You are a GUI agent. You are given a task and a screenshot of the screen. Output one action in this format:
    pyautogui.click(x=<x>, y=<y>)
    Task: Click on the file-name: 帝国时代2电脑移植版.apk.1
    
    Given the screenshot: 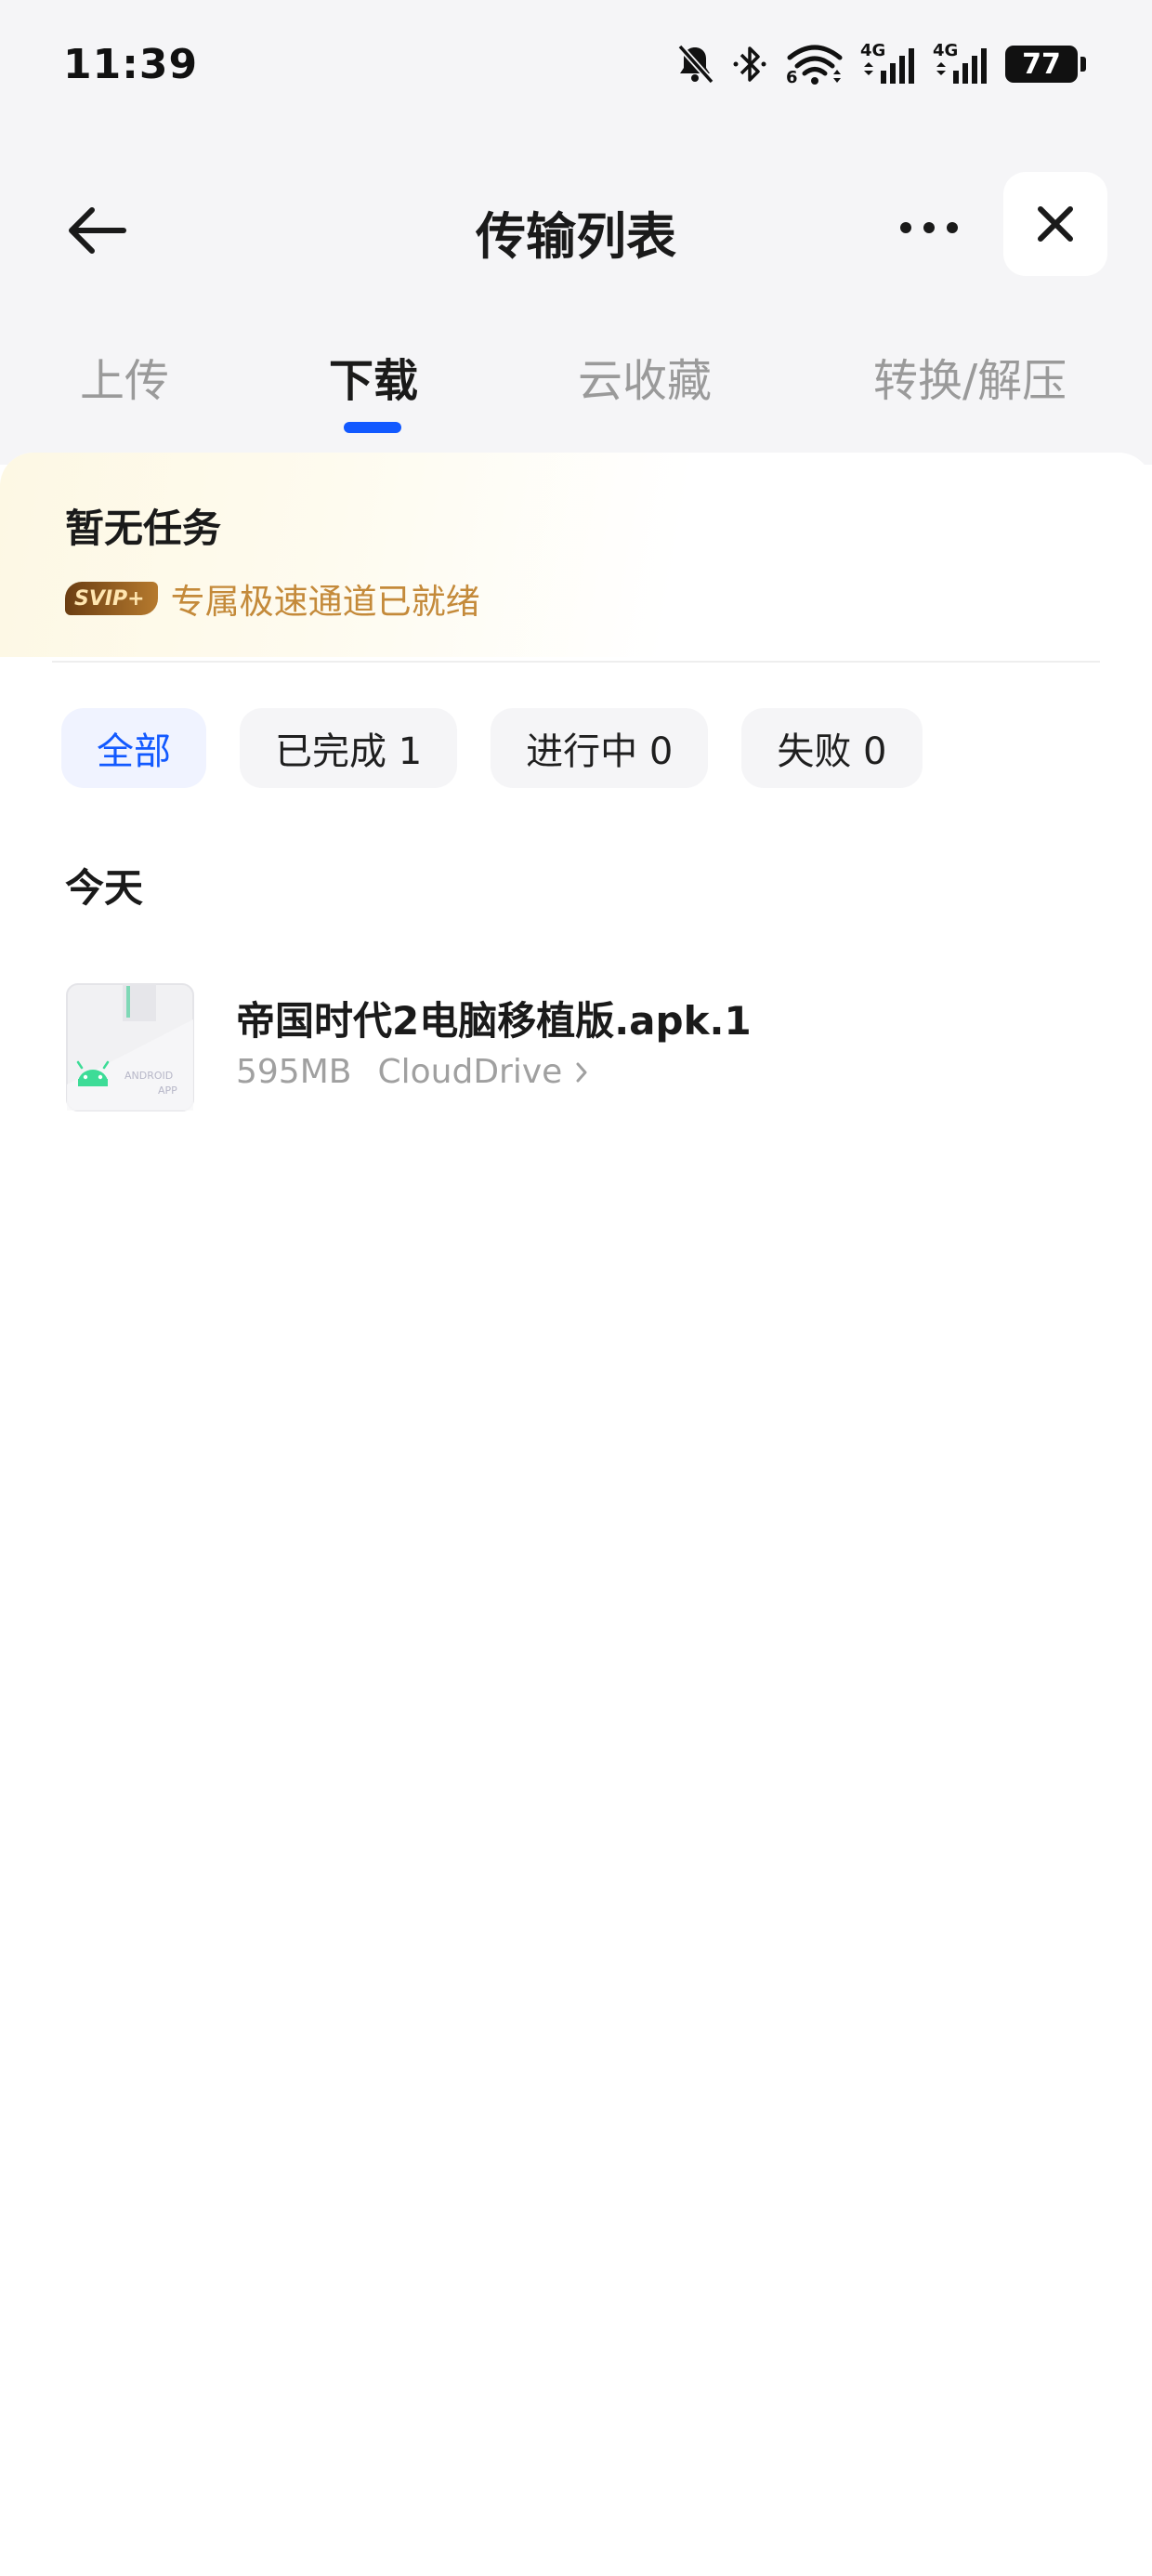 What is the action you would take?
    pyautogui.click(x=494, y=1021)
    